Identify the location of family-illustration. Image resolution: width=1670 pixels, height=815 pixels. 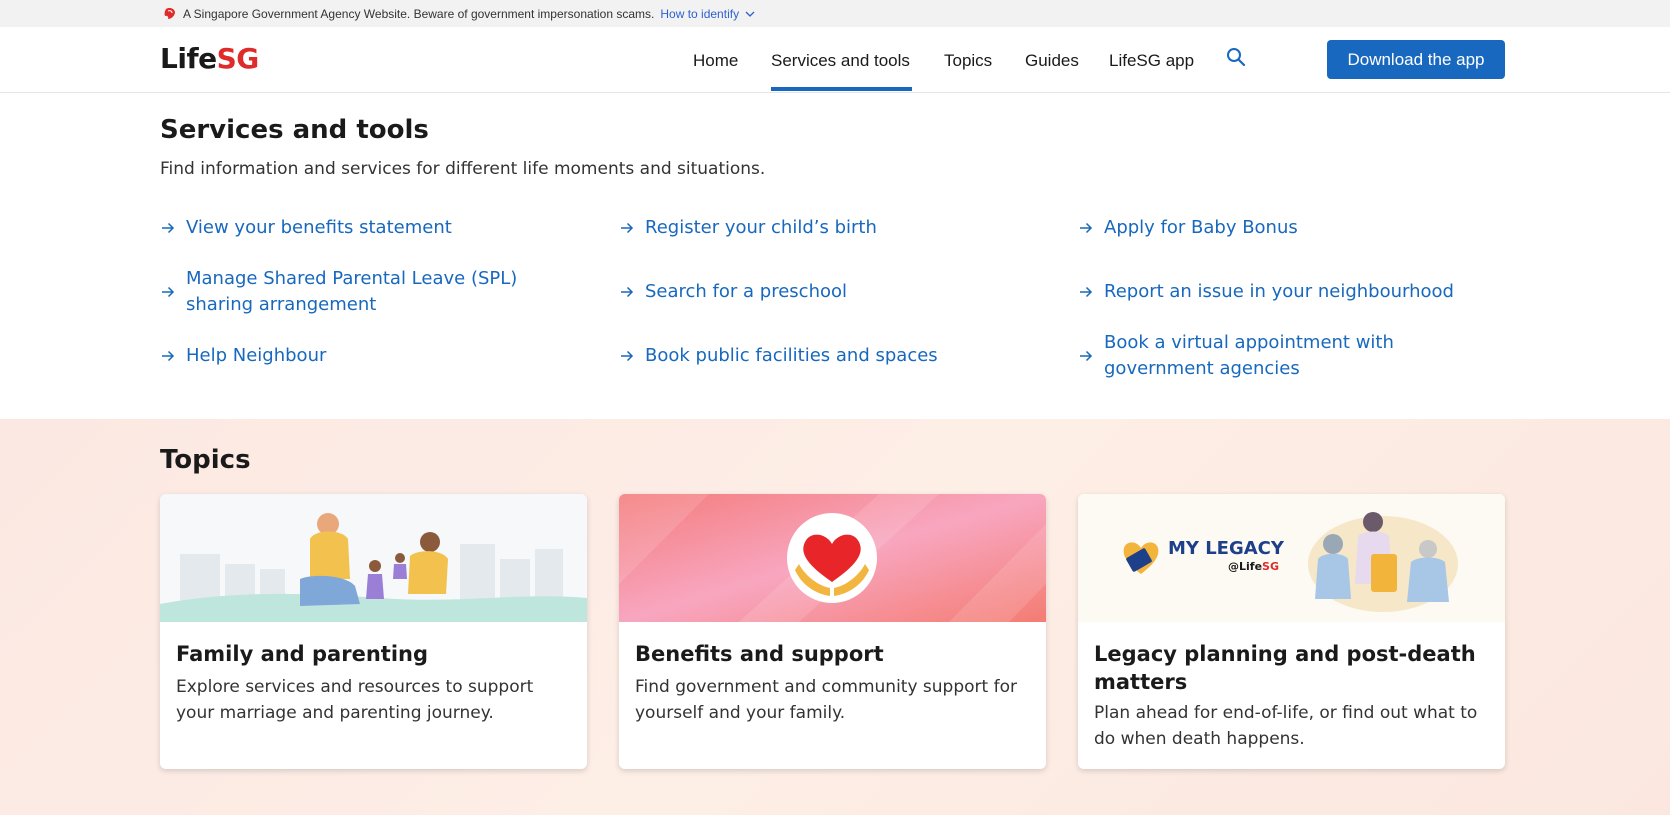
(373, 558).